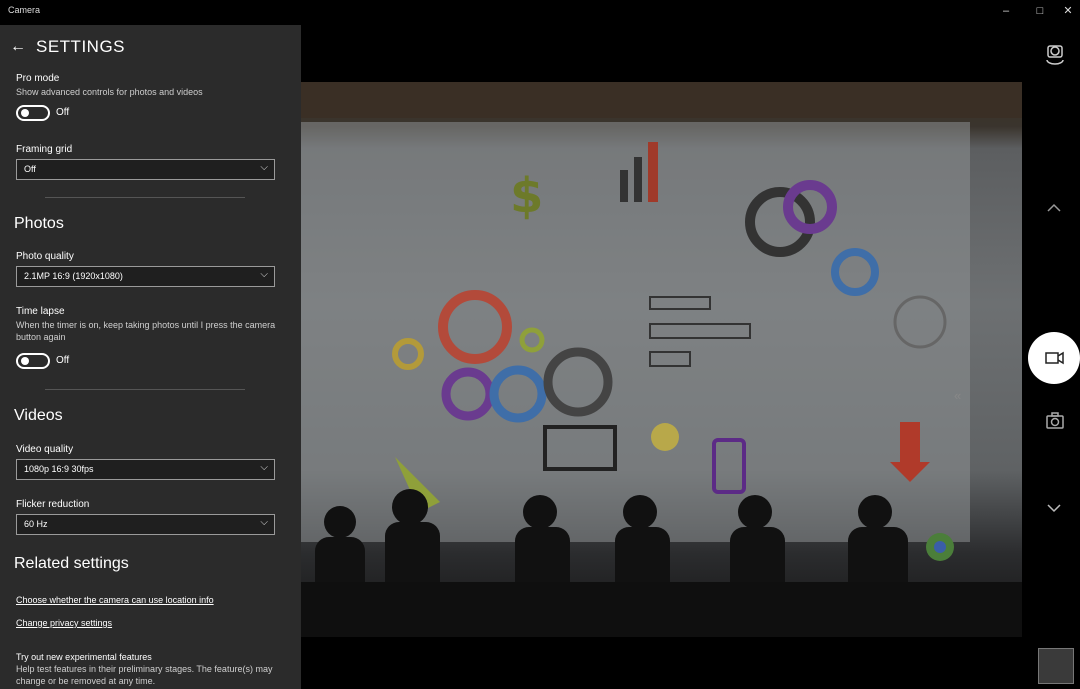 This screenshot has height=689, width=1080. I want to click on chevron-up-icon, so click(1054, 208).